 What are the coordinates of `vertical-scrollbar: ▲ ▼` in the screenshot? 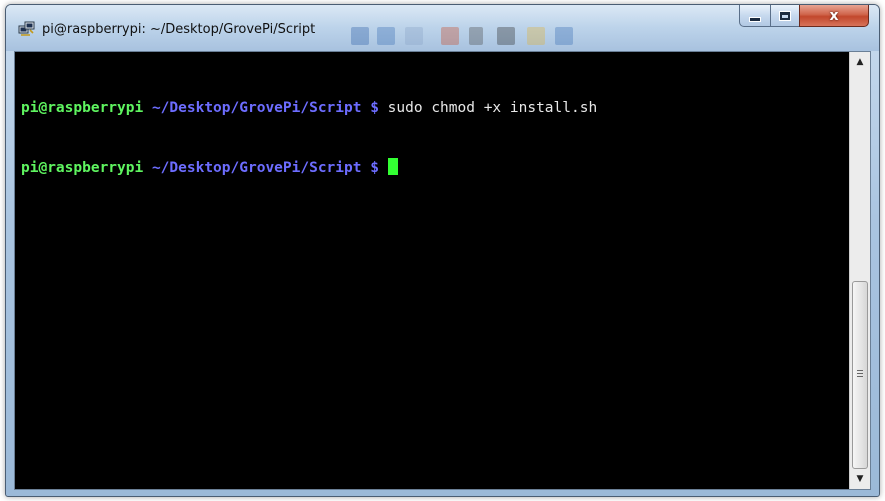 It's located at (859, 270).